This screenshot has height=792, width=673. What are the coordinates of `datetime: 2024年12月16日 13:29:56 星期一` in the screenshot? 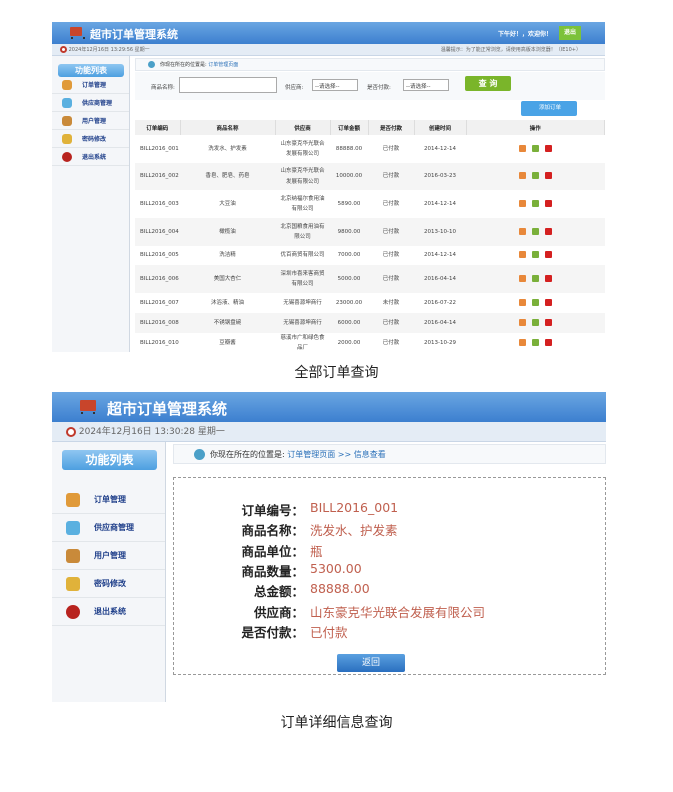 It's located at (109, 50).